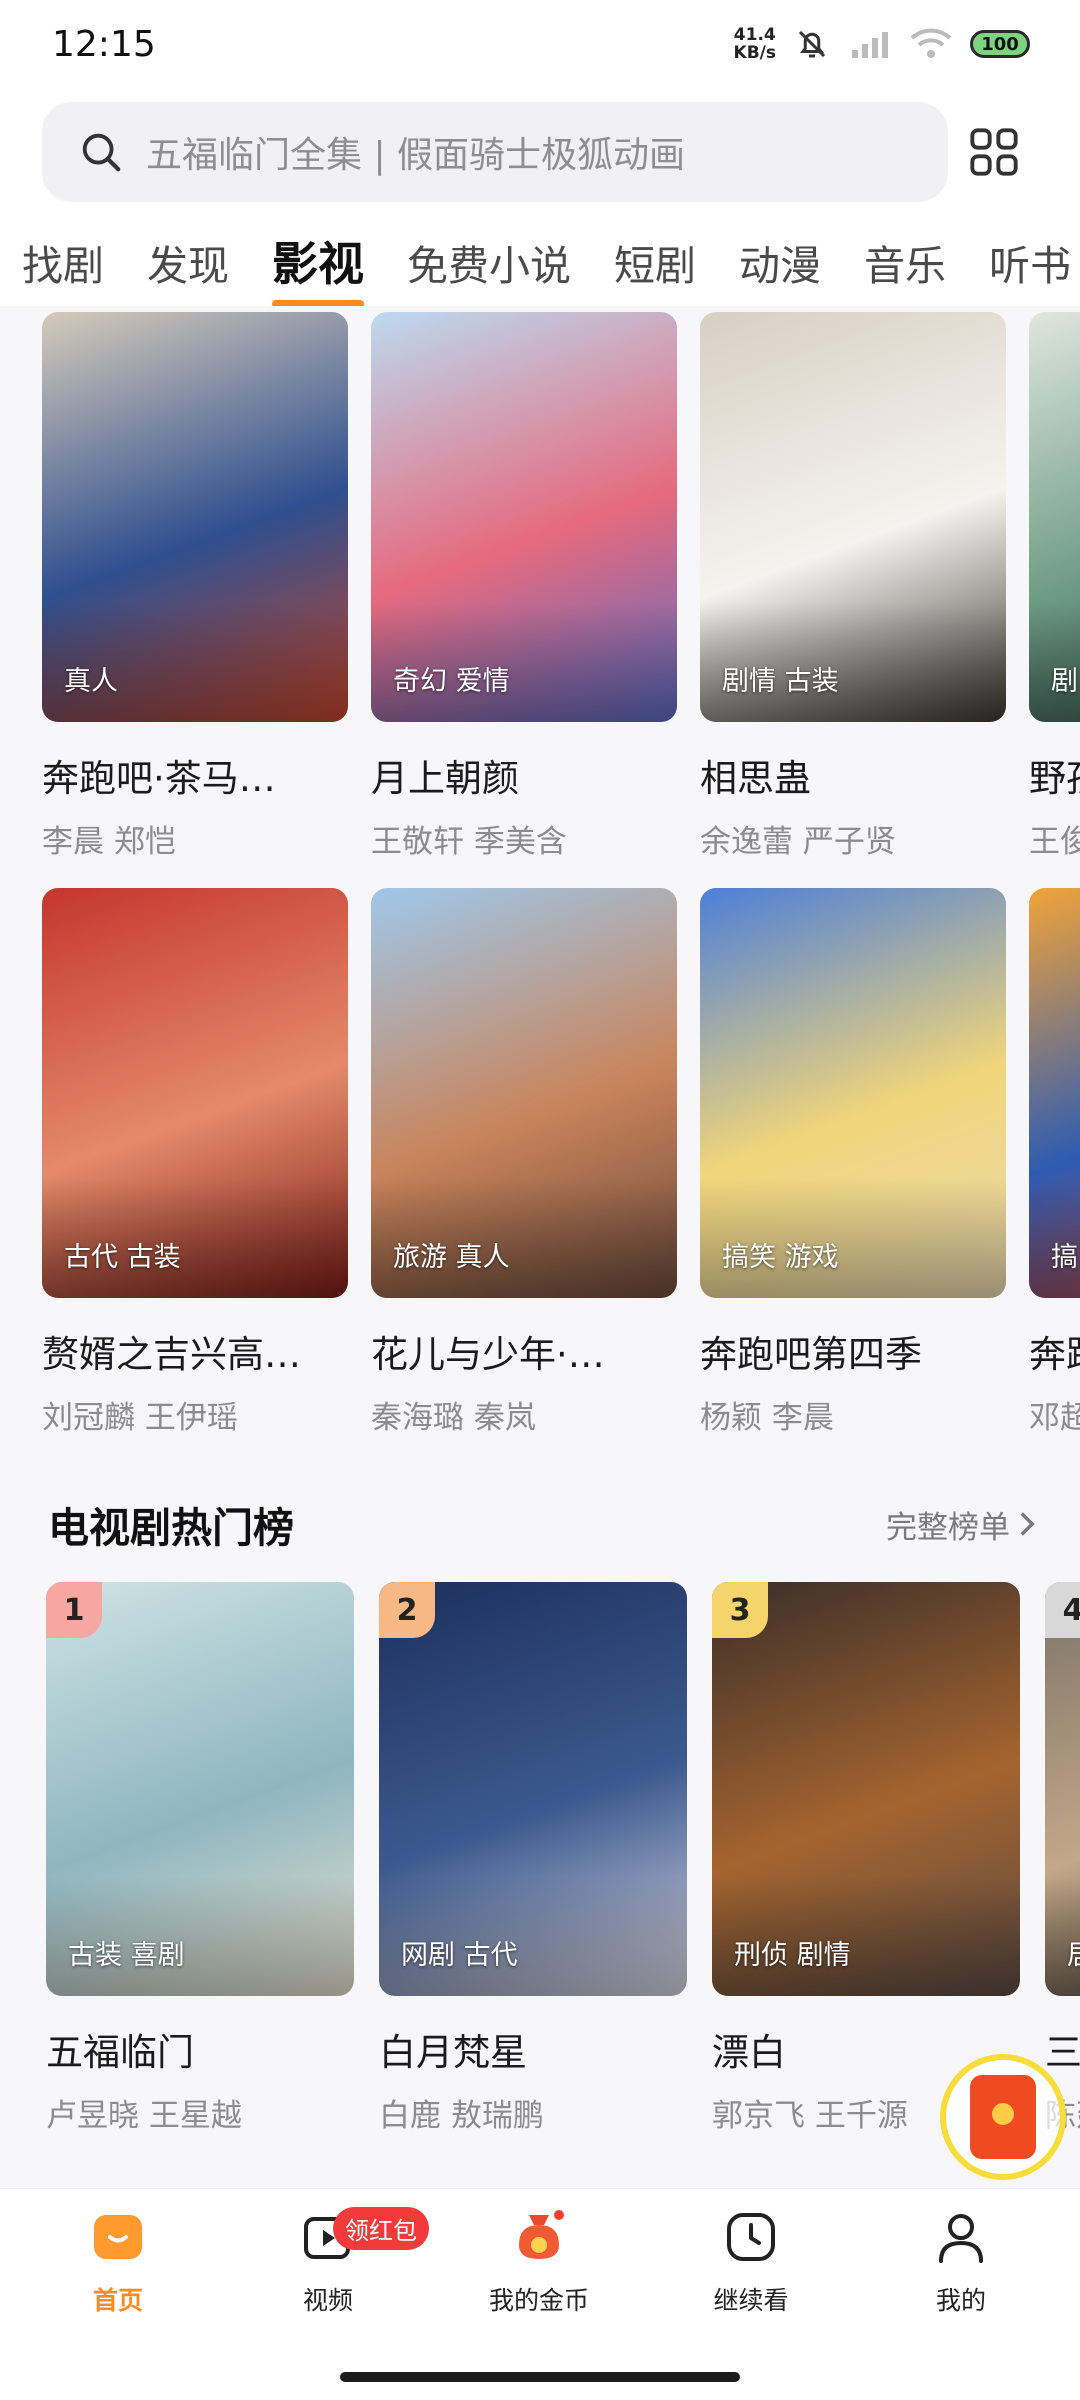 This screenshot has height=2400, width=1080. I want to click on show-cast: 李晨 郑恺, so click(109, 842).